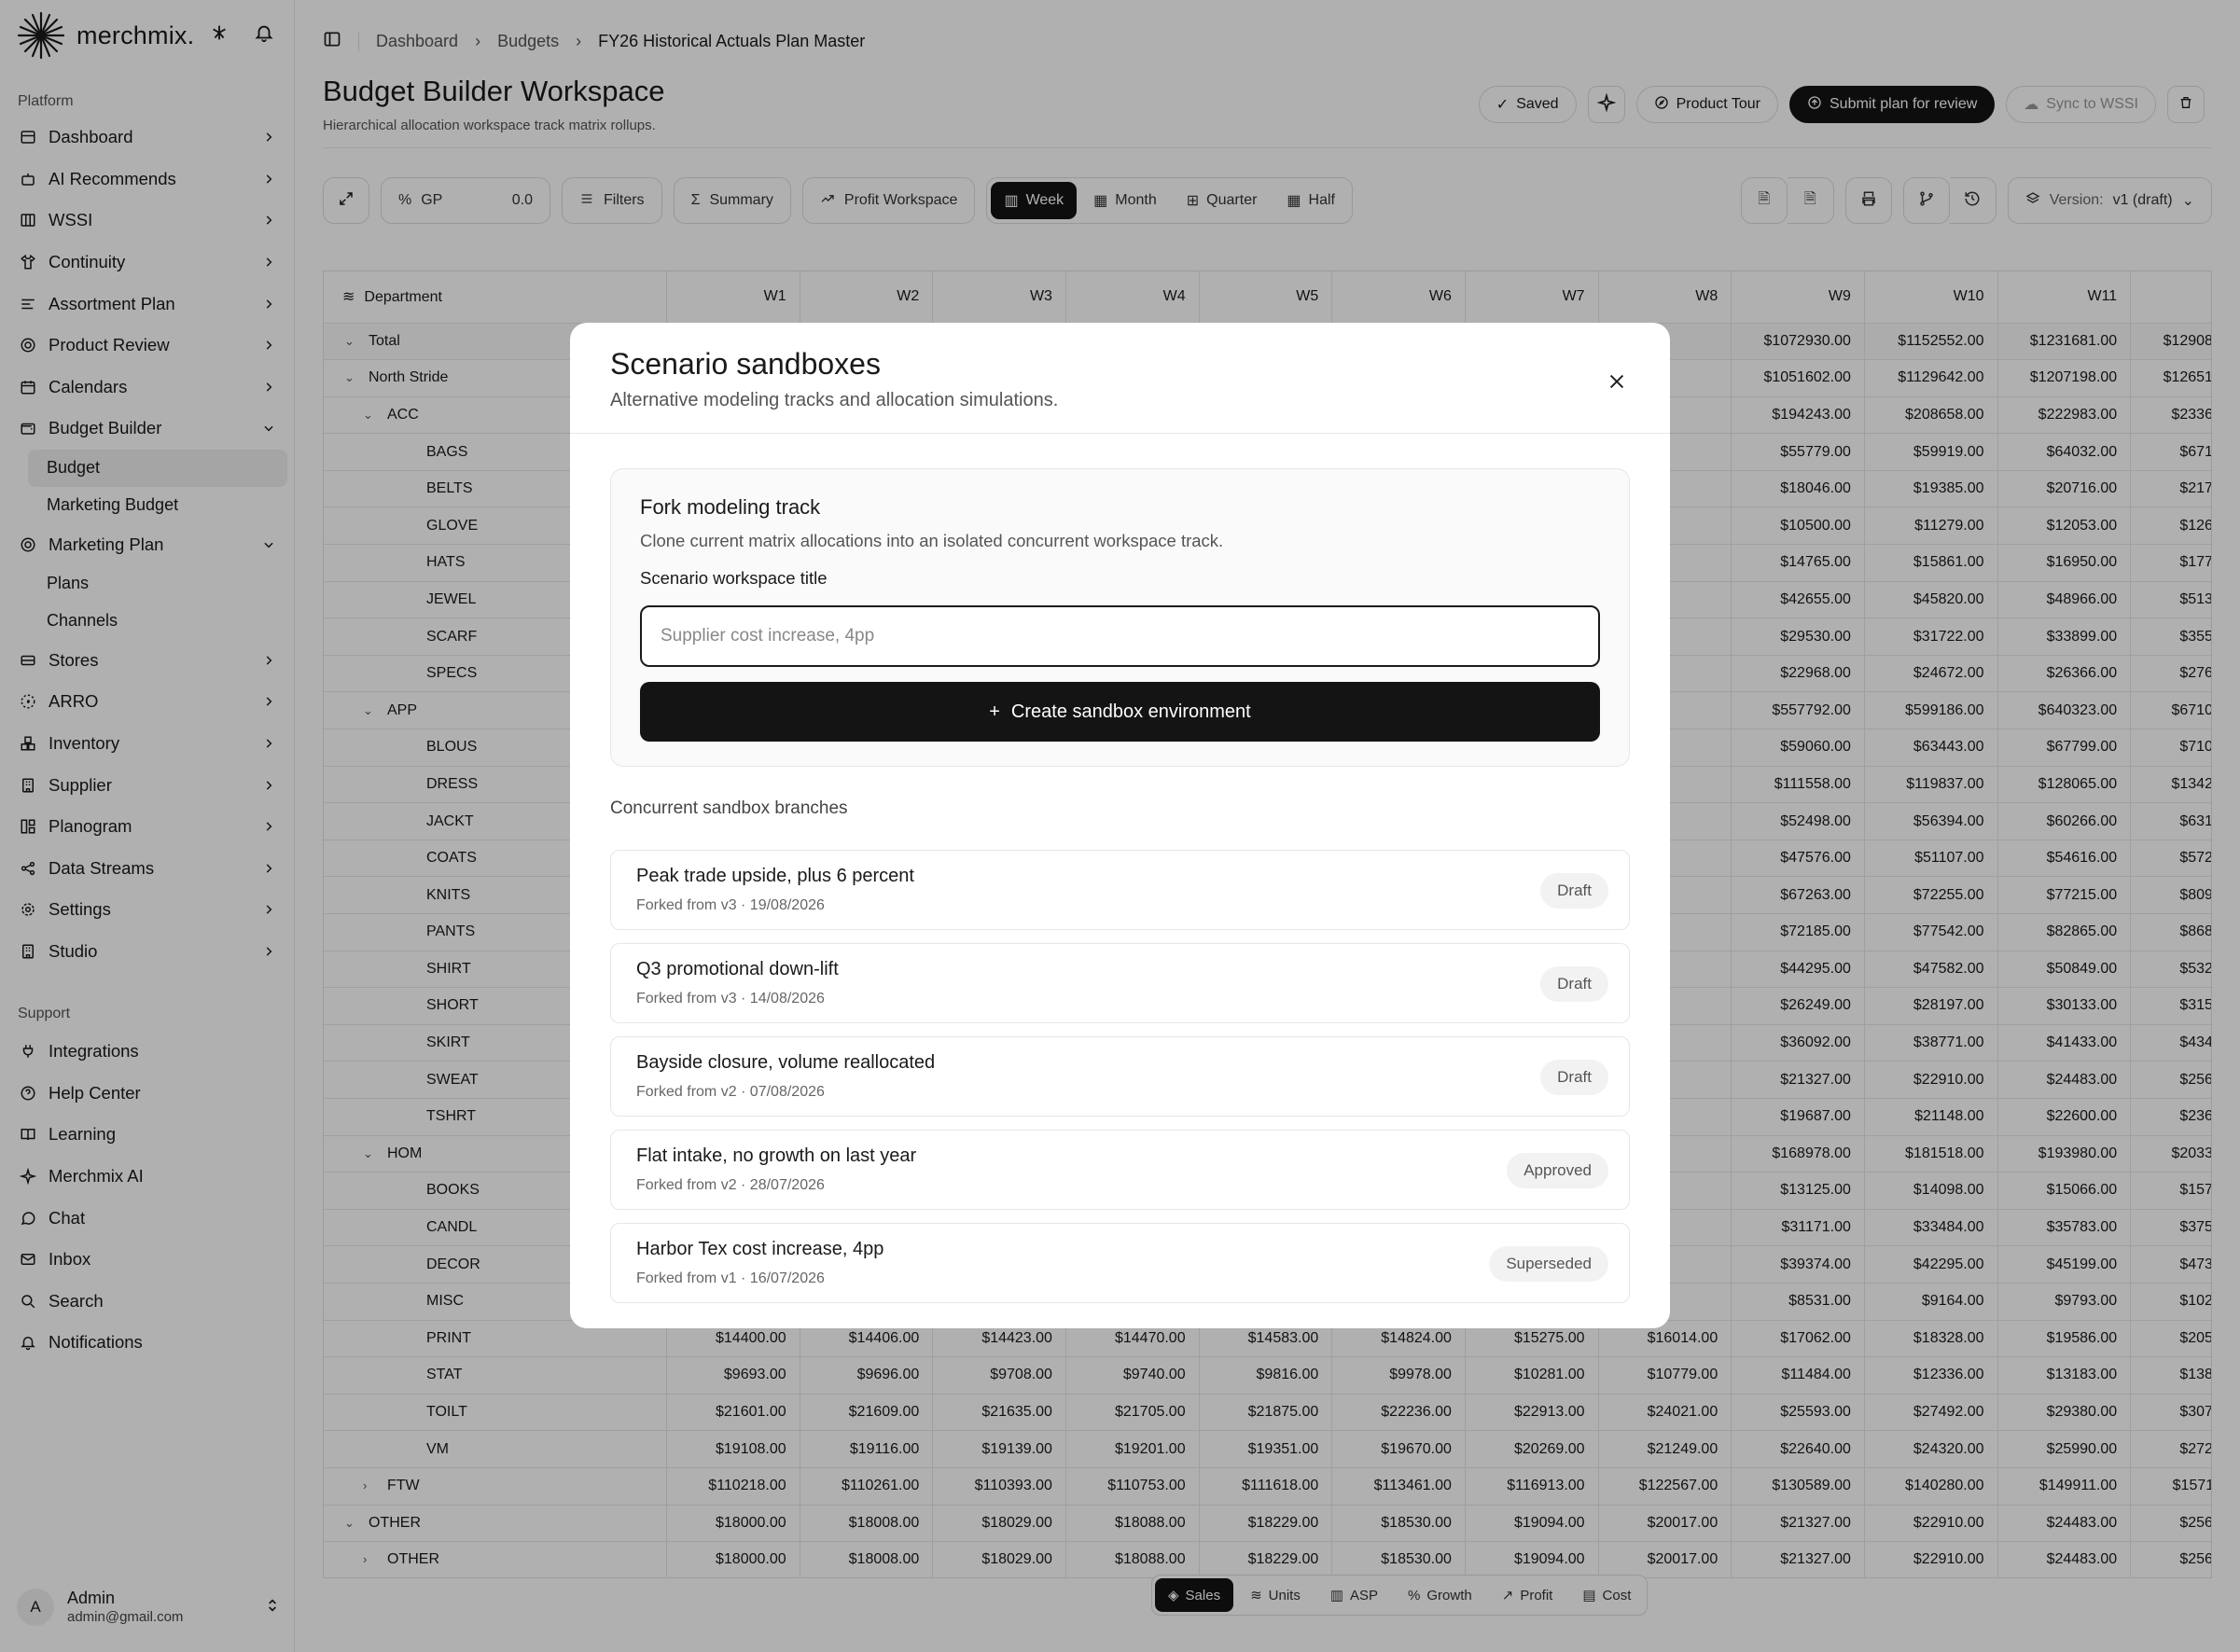 Image resolution: width=2240 pixels, height=1652 pixels. Describe the element at coordinates (737, 969) in the screenshot. I see `branch-name: Q3 promotional down-lift` at that location.